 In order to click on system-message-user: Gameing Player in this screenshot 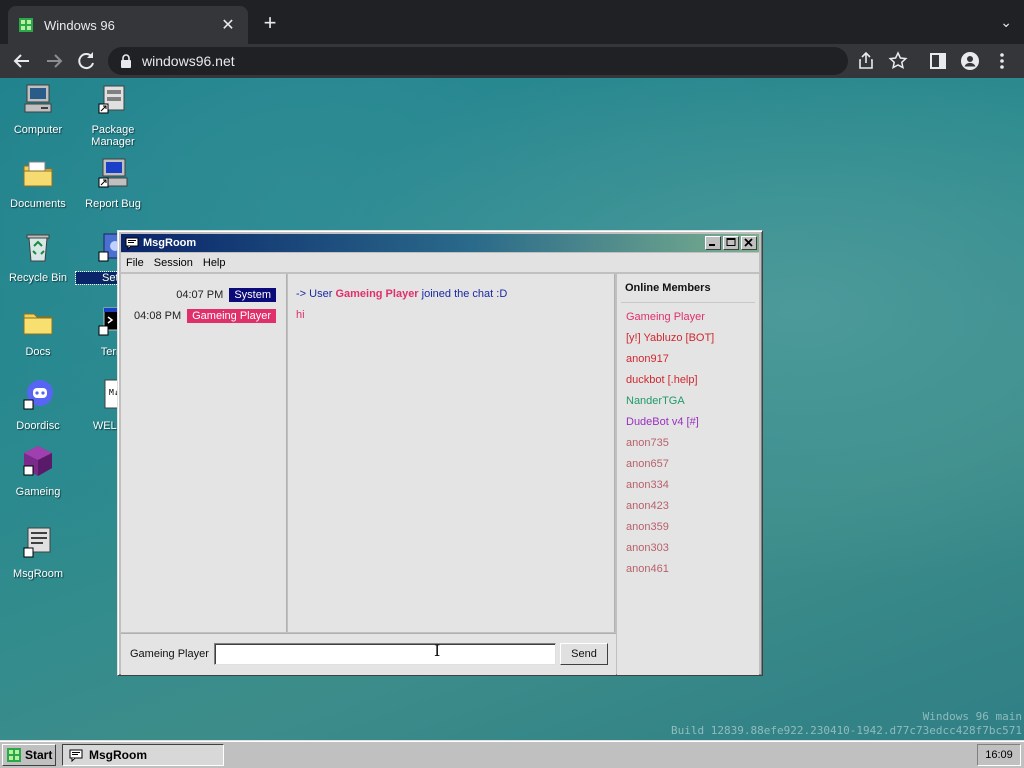, I will do `click(377, 294)`.